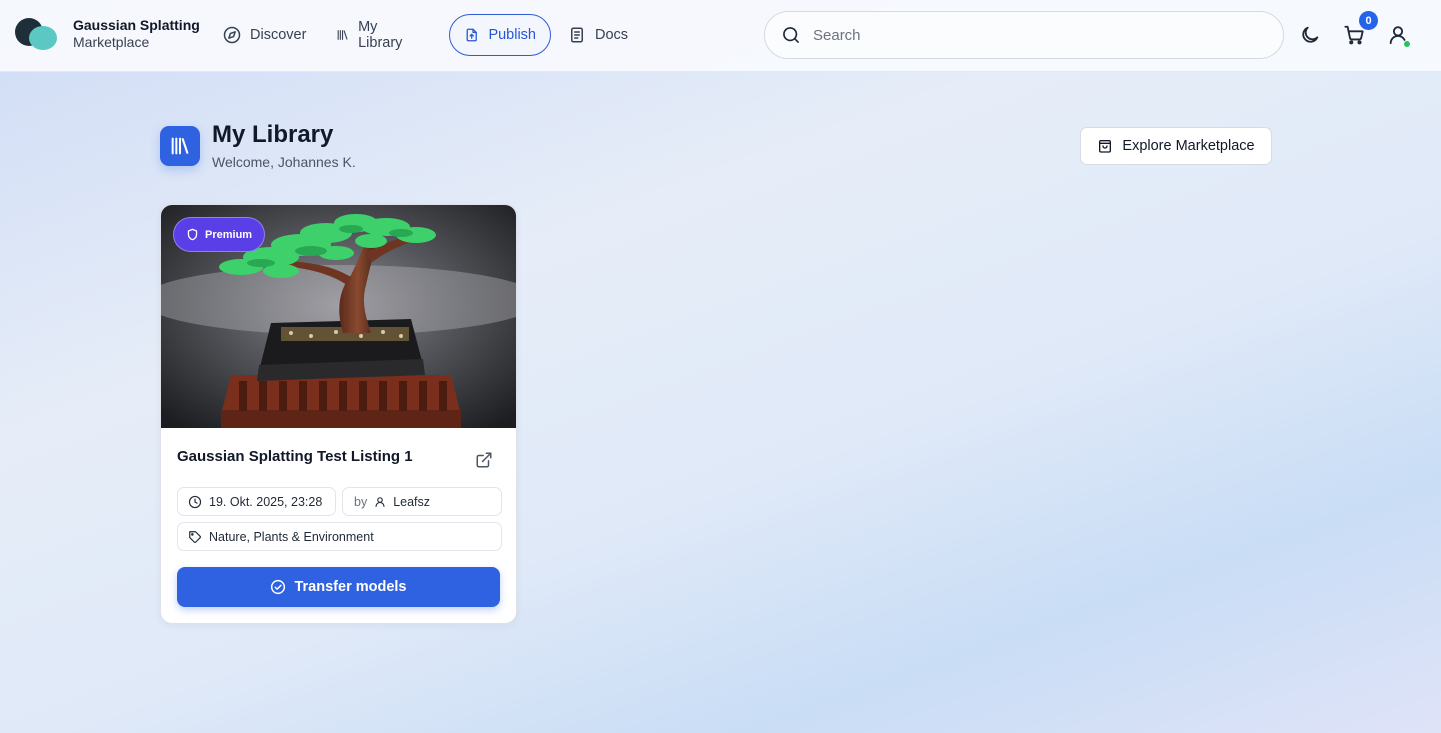 Image resolution: width=1441 pixels, height=733 pixels. Describe the element at coordinates (232, 35) in the screenshot. I see `compass-icon` at that location.